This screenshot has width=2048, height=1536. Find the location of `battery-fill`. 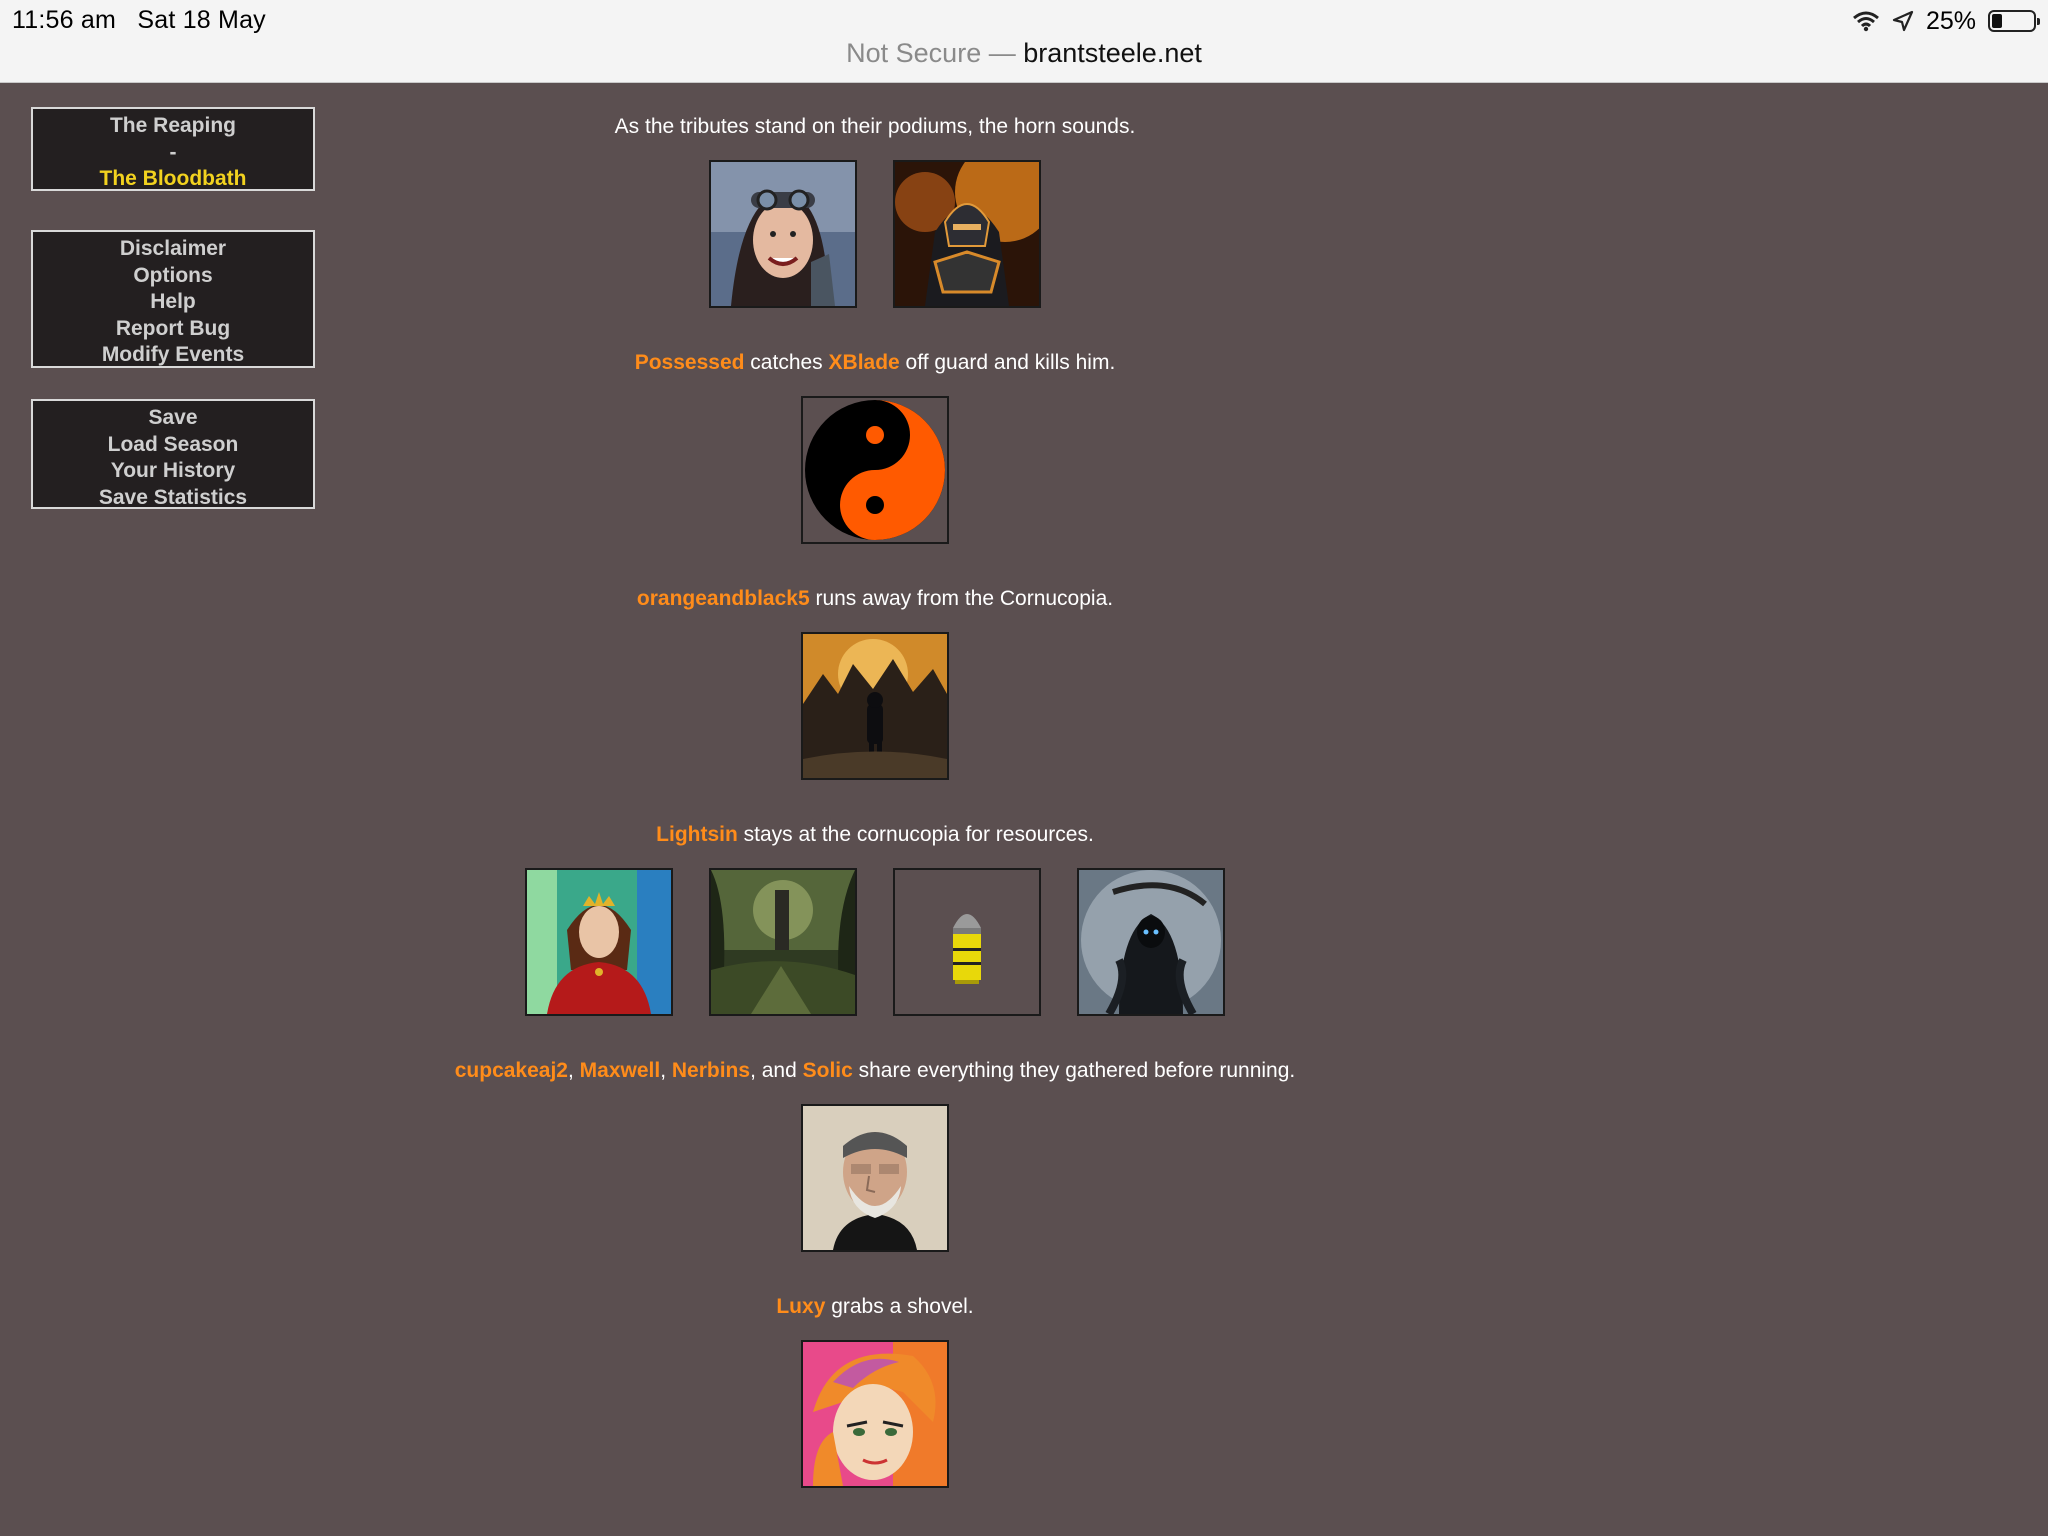

battery-fill is located at coordinates (1997, 21).